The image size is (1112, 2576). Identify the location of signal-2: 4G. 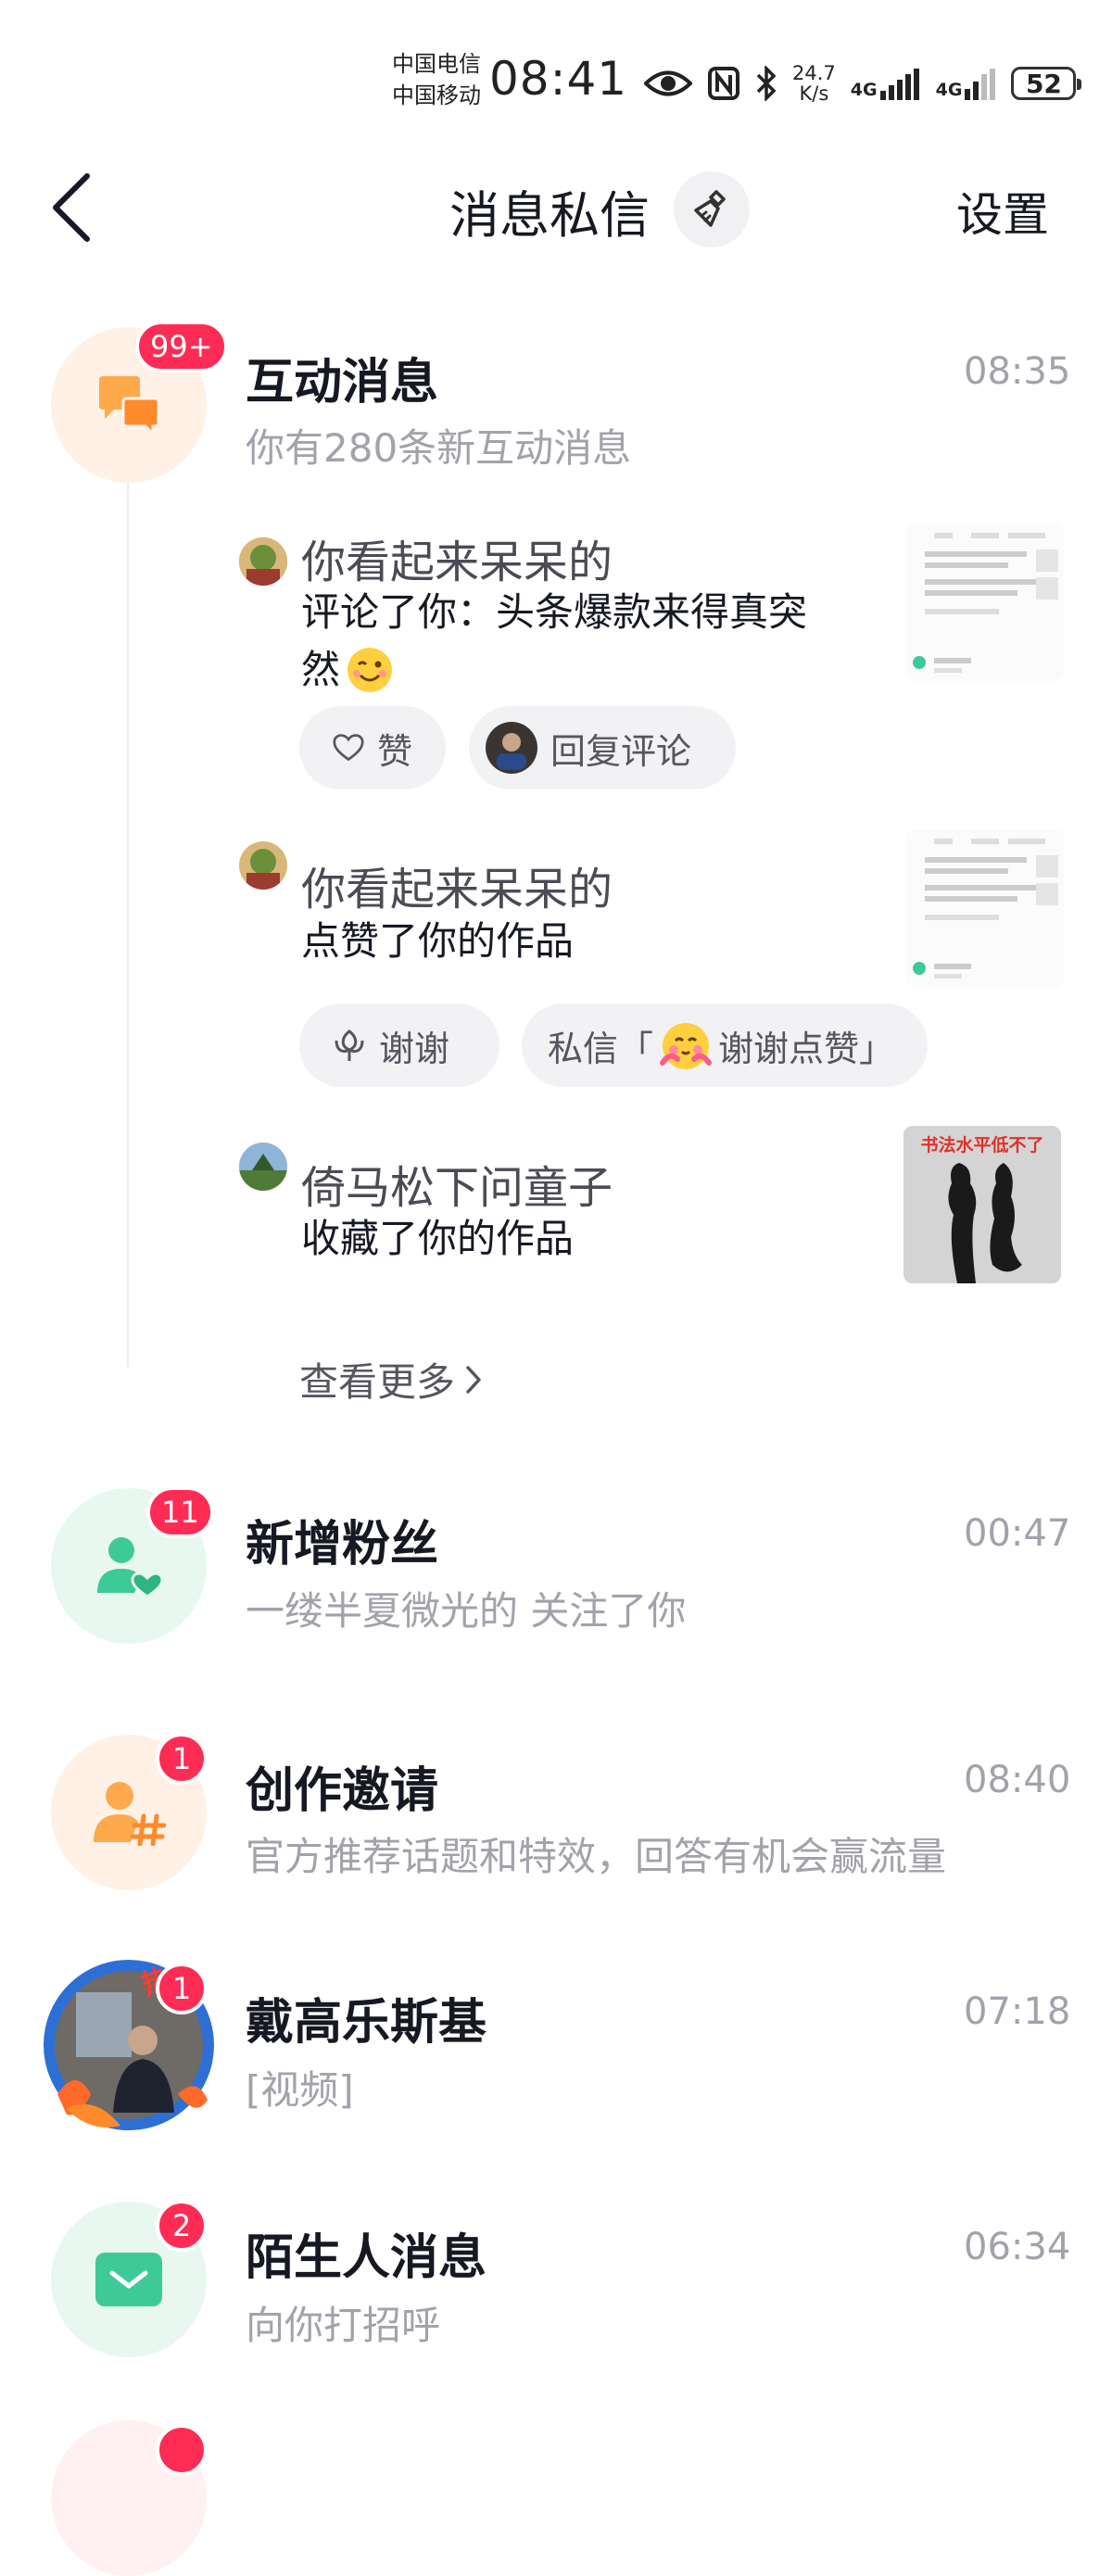
(966, 84).